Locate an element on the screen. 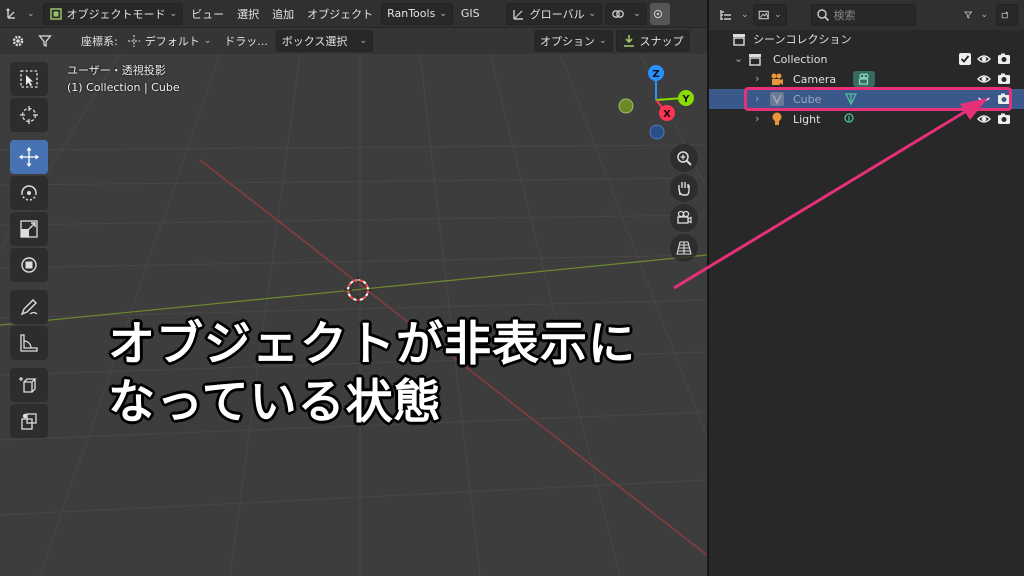 The width and height of the screenshot is (1024, 576). zoom-button is located at coordinates (684, 158).